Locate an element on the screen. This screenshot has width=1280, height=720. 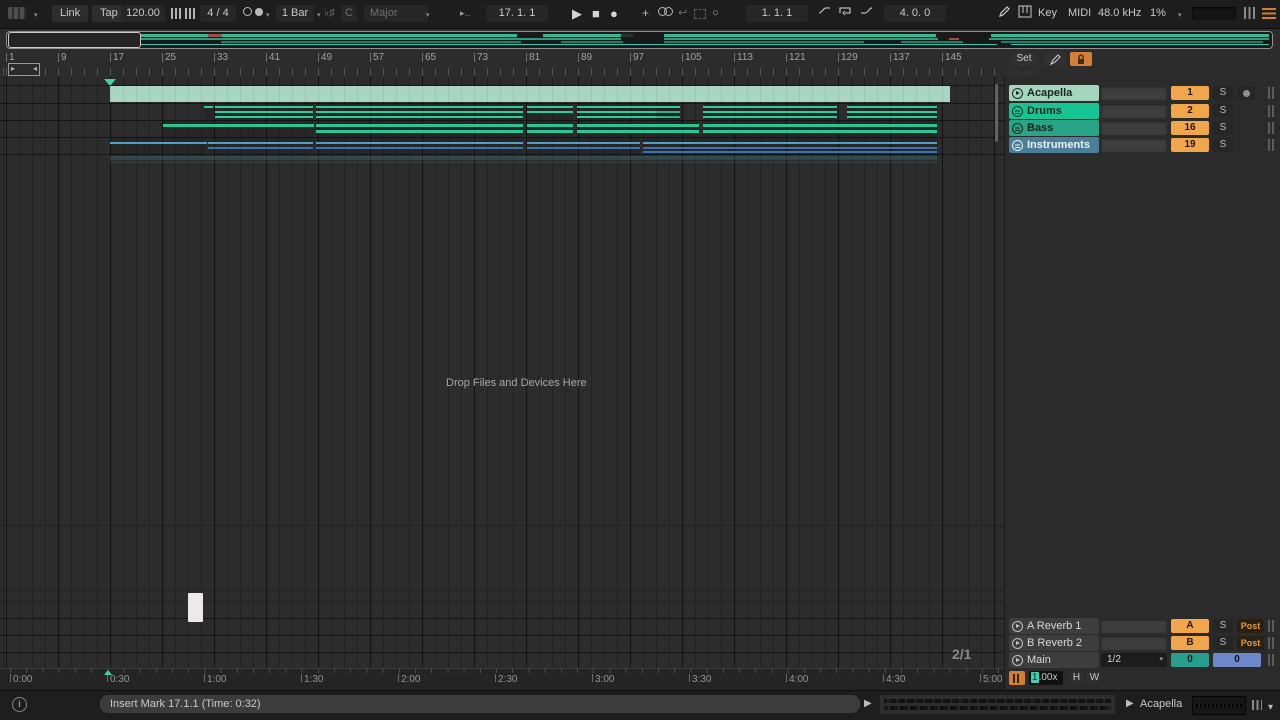
cpu-load-meter: 1% is located at coordinates (1158, 13).